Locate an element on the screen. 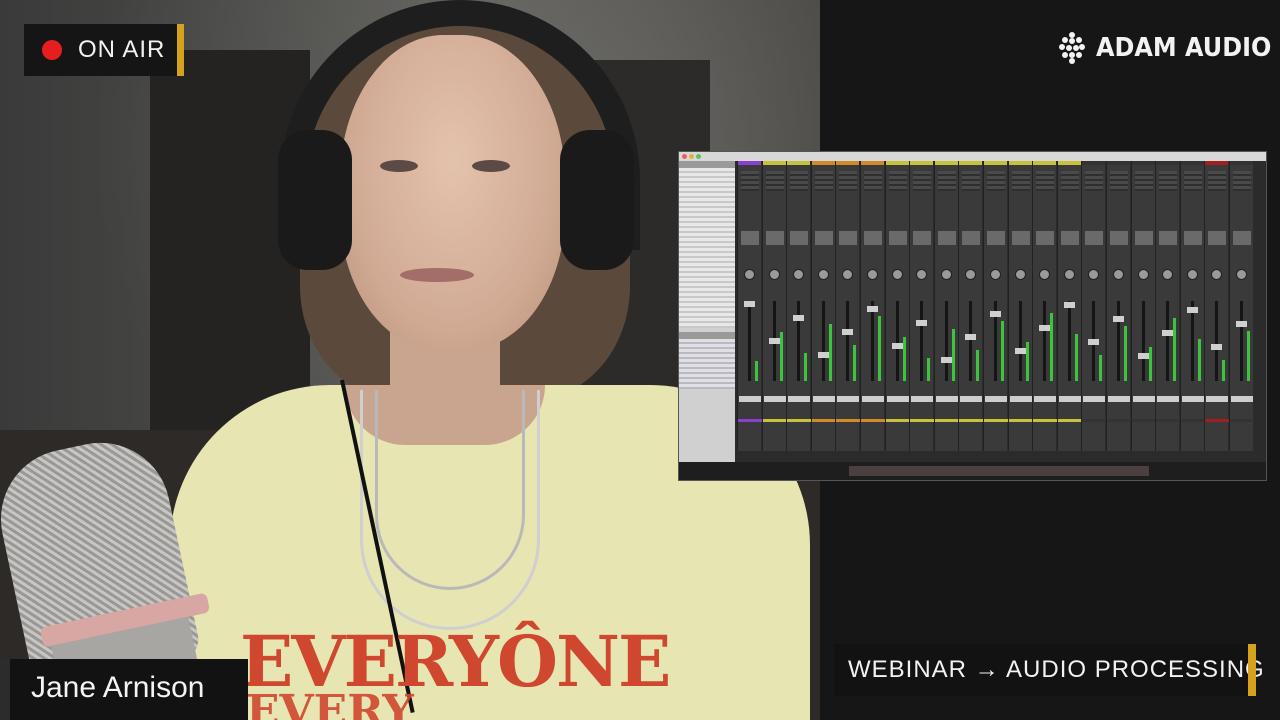 This screenshot has height=720, width=1280. shirt-print: EVERY is located at coordinates (330, 703).